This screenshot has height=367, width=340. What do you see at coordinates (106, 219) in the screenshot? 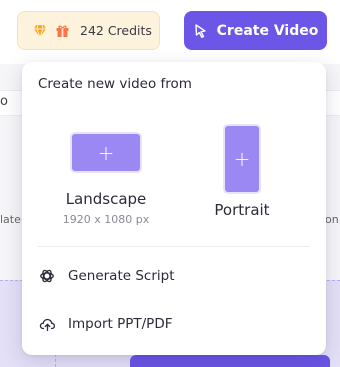
I see `landscape-resolution: 1920 x 1080 px` at bounding box center [106, 219].